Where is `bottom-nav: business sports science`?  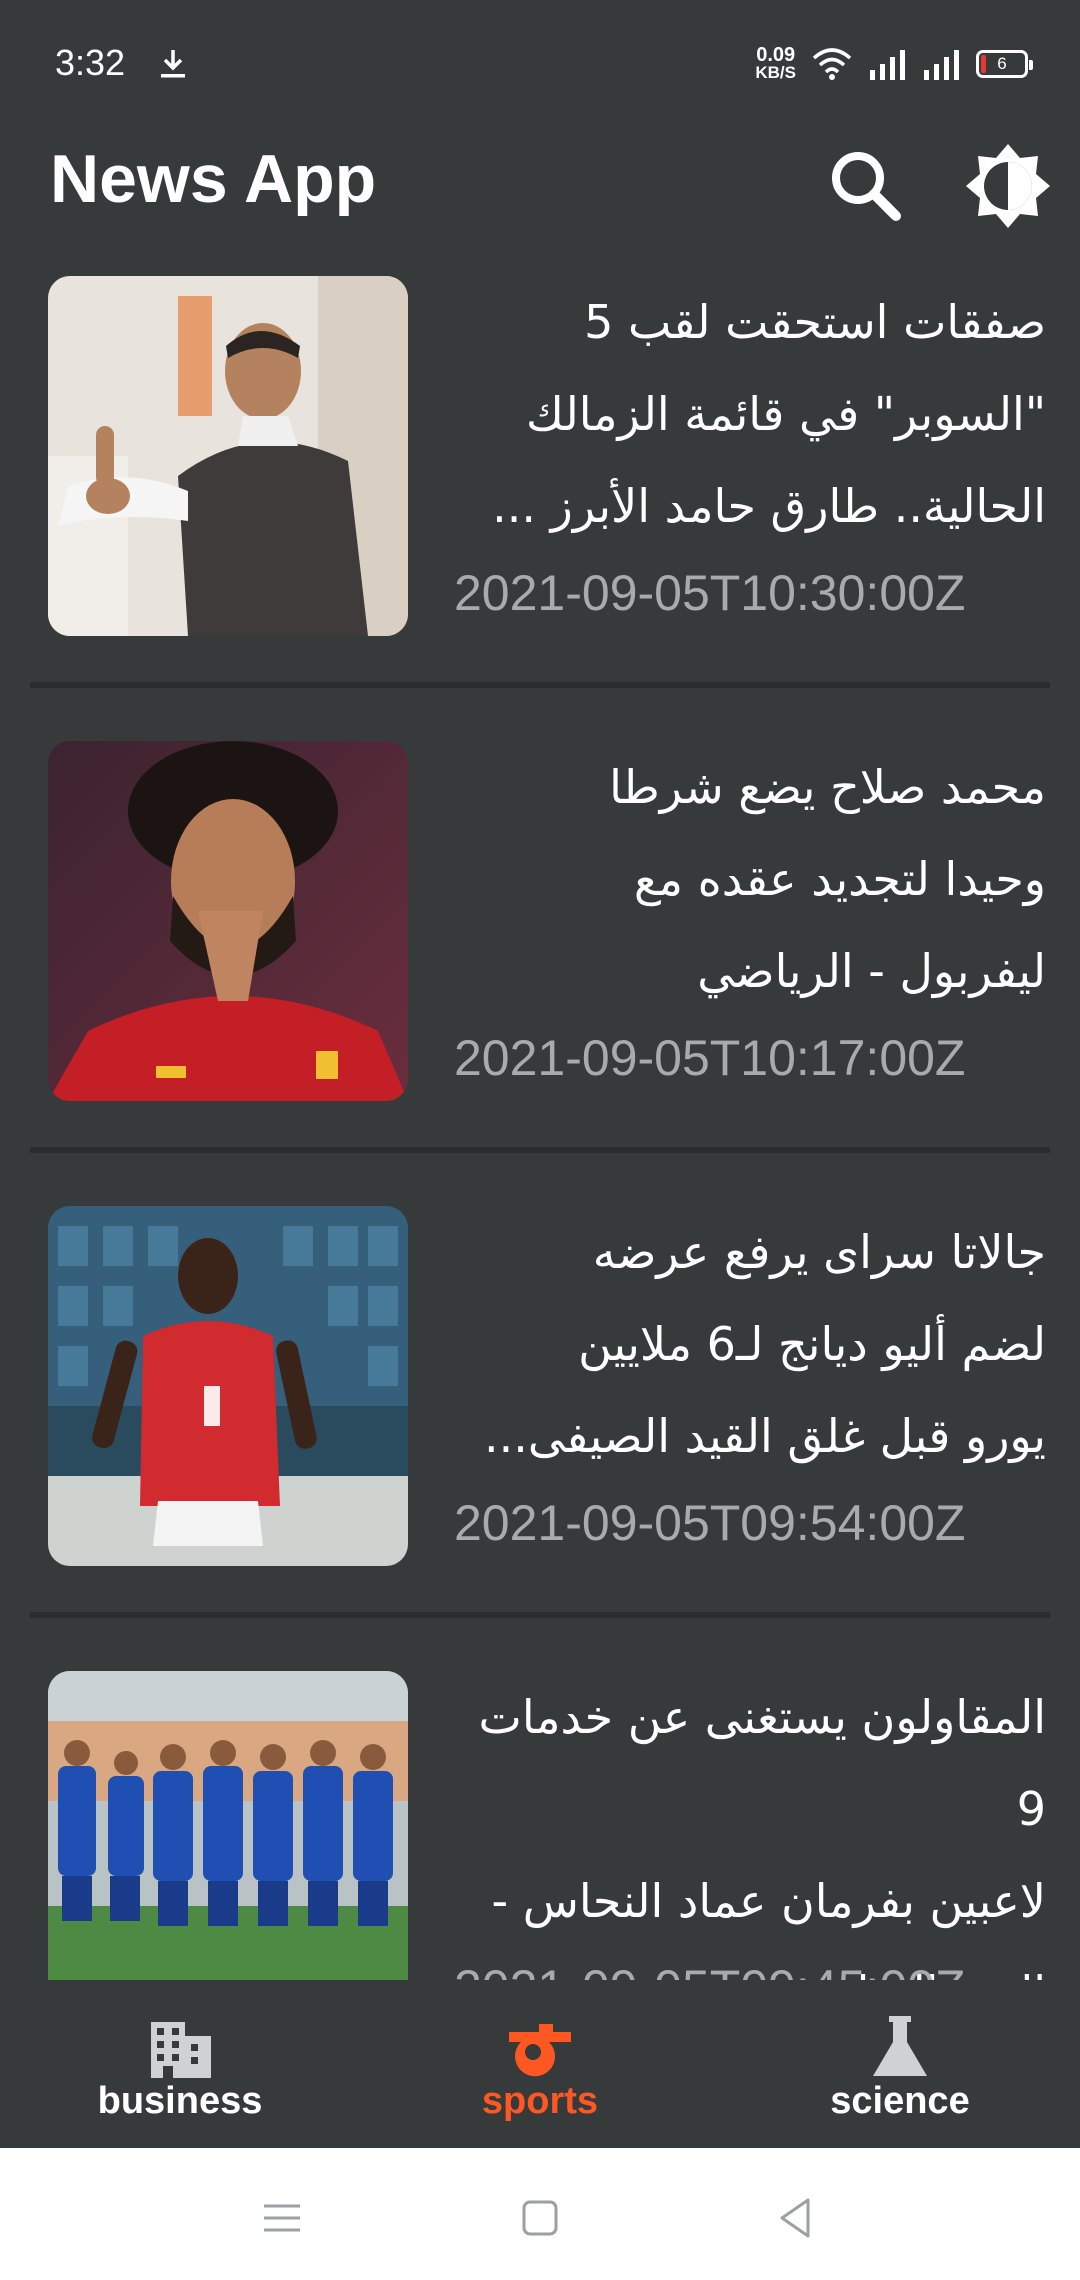 bottom-nav: business sports science is located at coordinates (540, 2064).